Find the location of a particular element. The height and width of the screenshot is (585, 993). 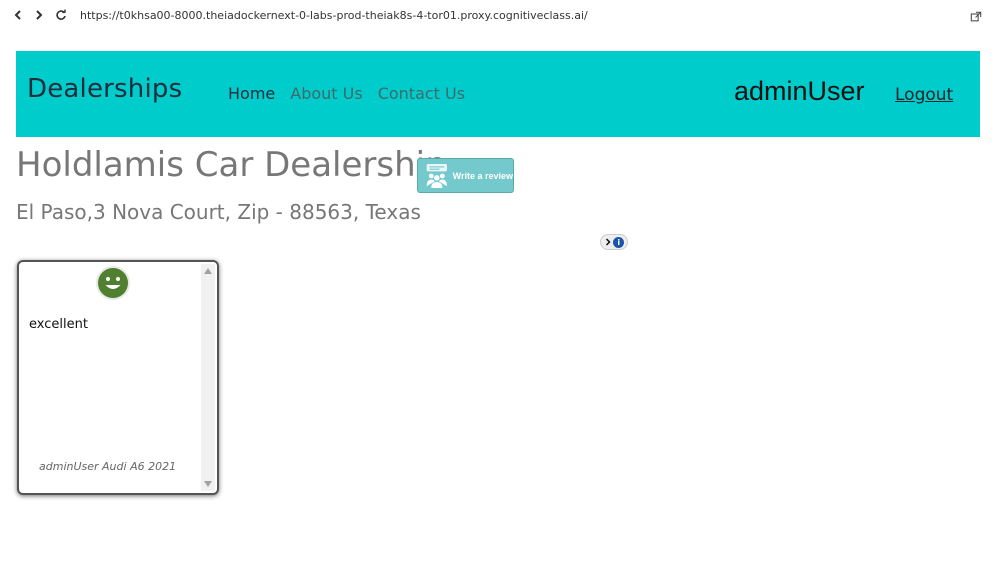

smiley-face-icon is located at coordinates (113, 283).